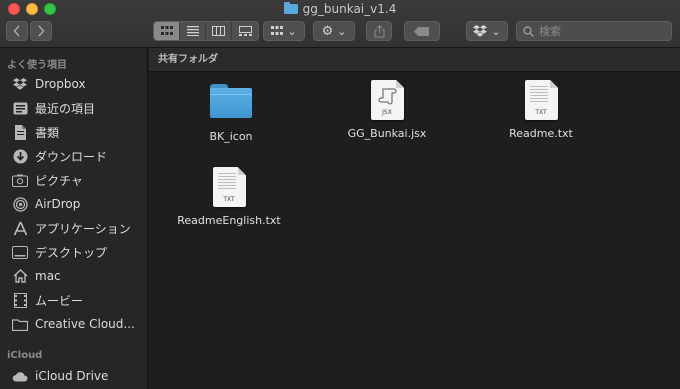 Image resolution: width=680 pixels, height=389 pixels. What do you see at coordinates (71, 156) in the screenshot?
I see `sidebar-item-label: ダウンロード` at bounding box center [71, 156].